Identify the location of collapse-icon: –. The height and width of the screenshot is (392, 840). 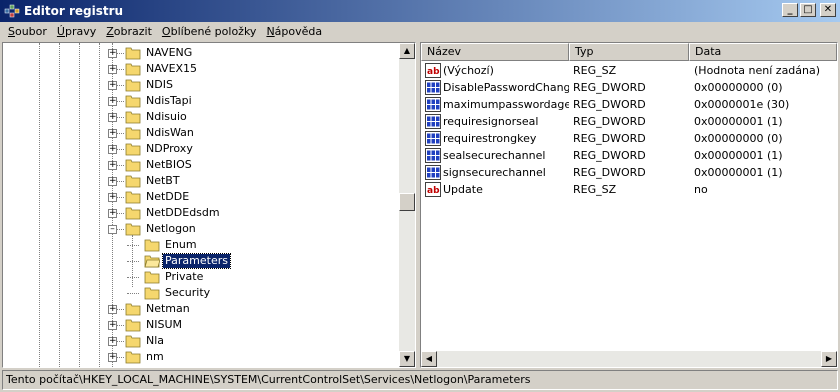
(112, 229).